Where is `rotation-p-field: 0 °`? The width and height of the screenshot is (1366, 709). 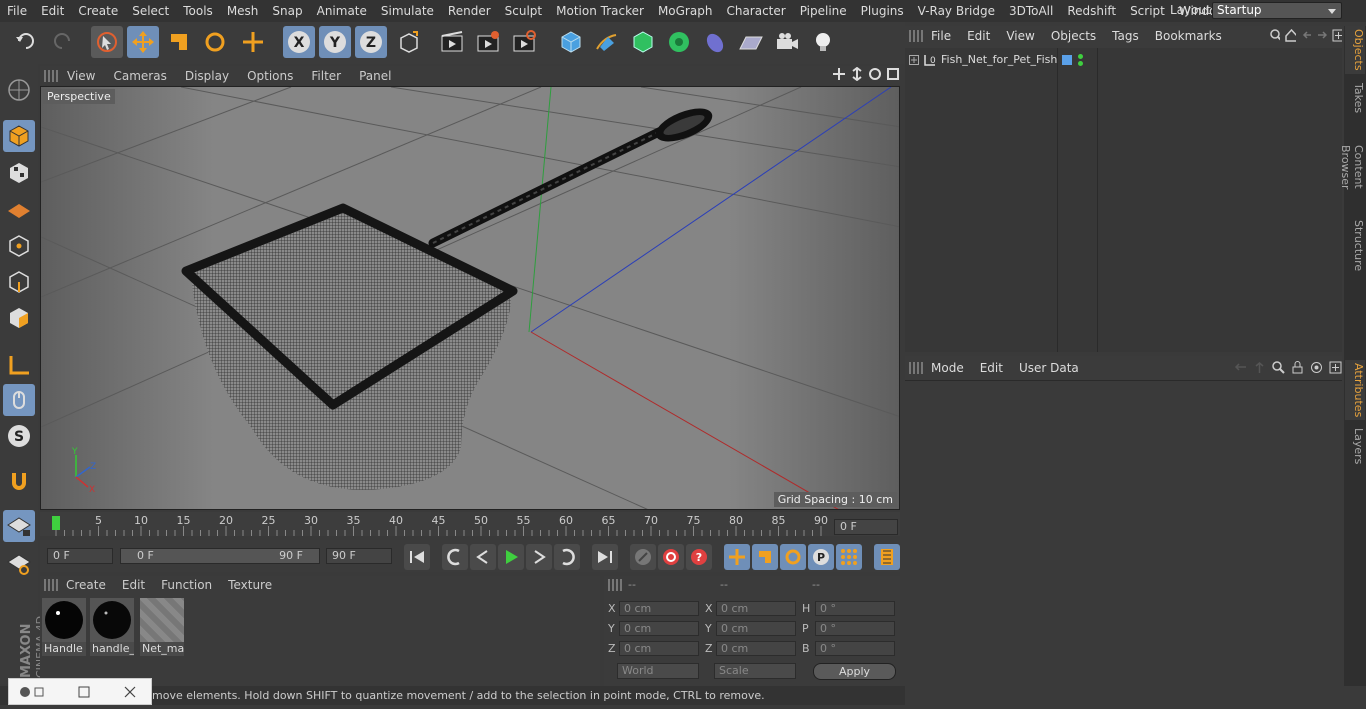 rotation-p-field: 0 ° is located at coordinates (855, 628).